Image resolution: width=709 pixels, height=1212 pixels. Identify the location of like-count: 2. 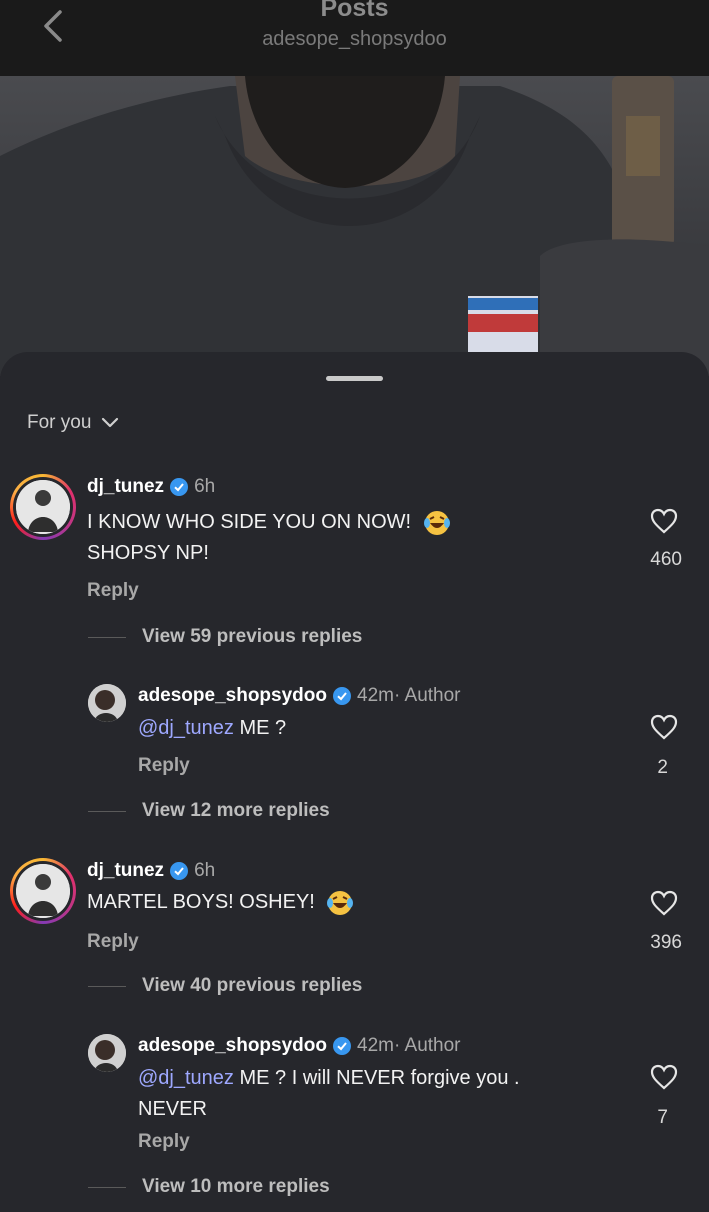
(662, 767).